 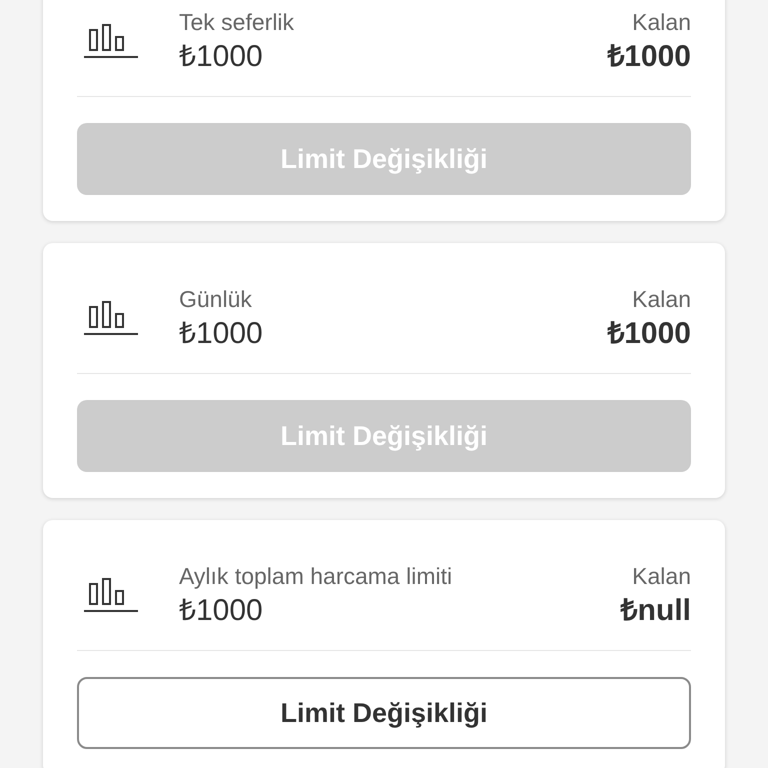 What do you see at coordinates (216, 299) in the screenshot?
I see `limit-label: Günlük` at bounding box center [216, 299].